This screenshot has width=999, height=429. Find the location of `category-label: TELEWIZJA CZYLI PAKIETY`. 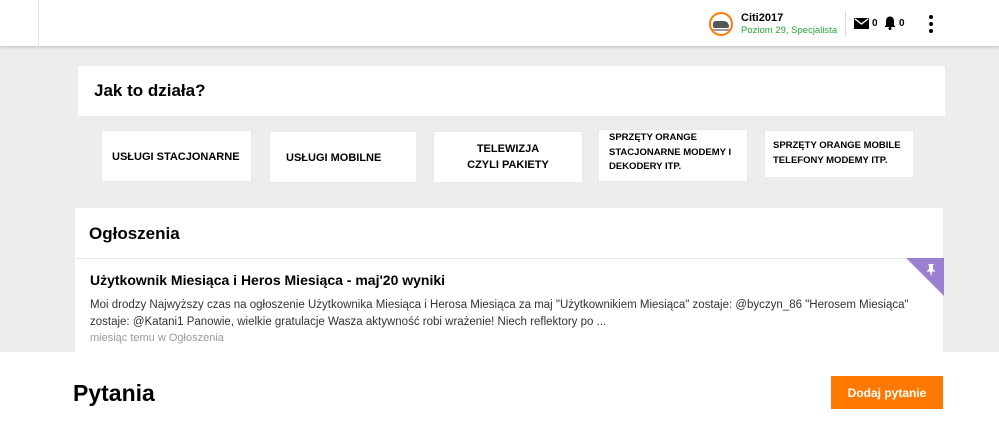

category-label: TELEWIZJA CZYLI PAKIETY is located at coordinates (508, 157).